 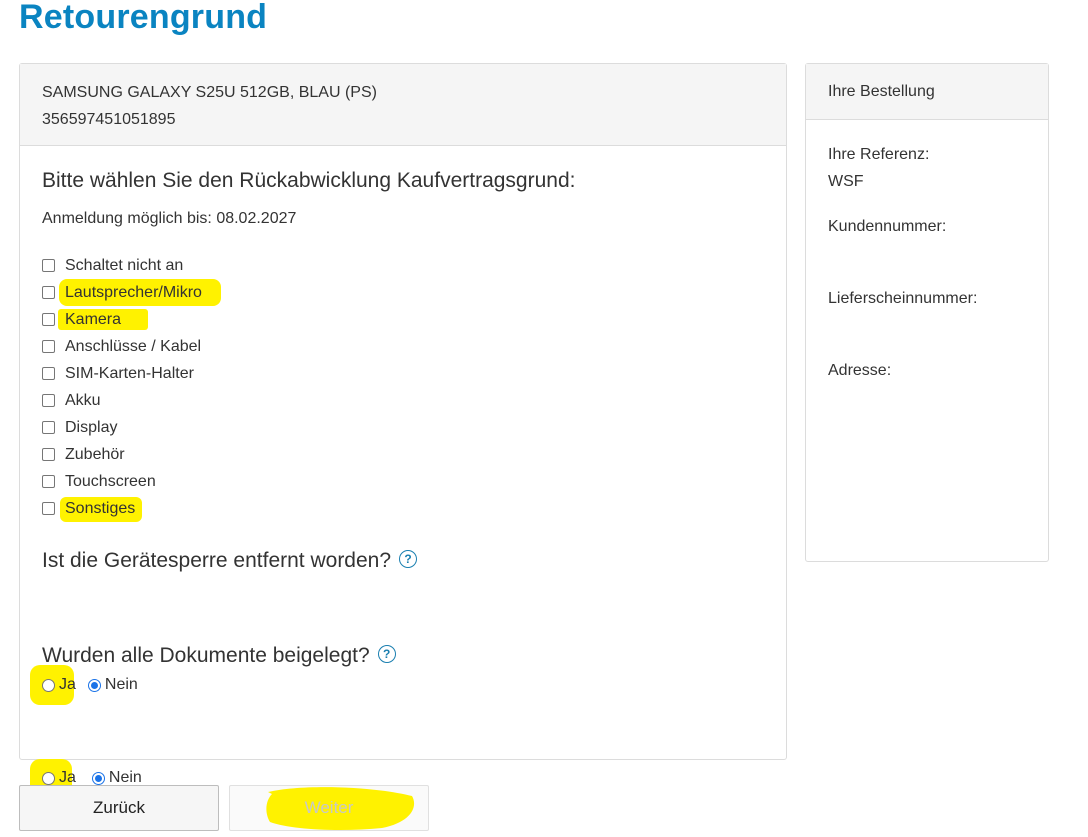 I want to click on reason-label: SIM-Karten-Halter, so click(x=129, y=373).